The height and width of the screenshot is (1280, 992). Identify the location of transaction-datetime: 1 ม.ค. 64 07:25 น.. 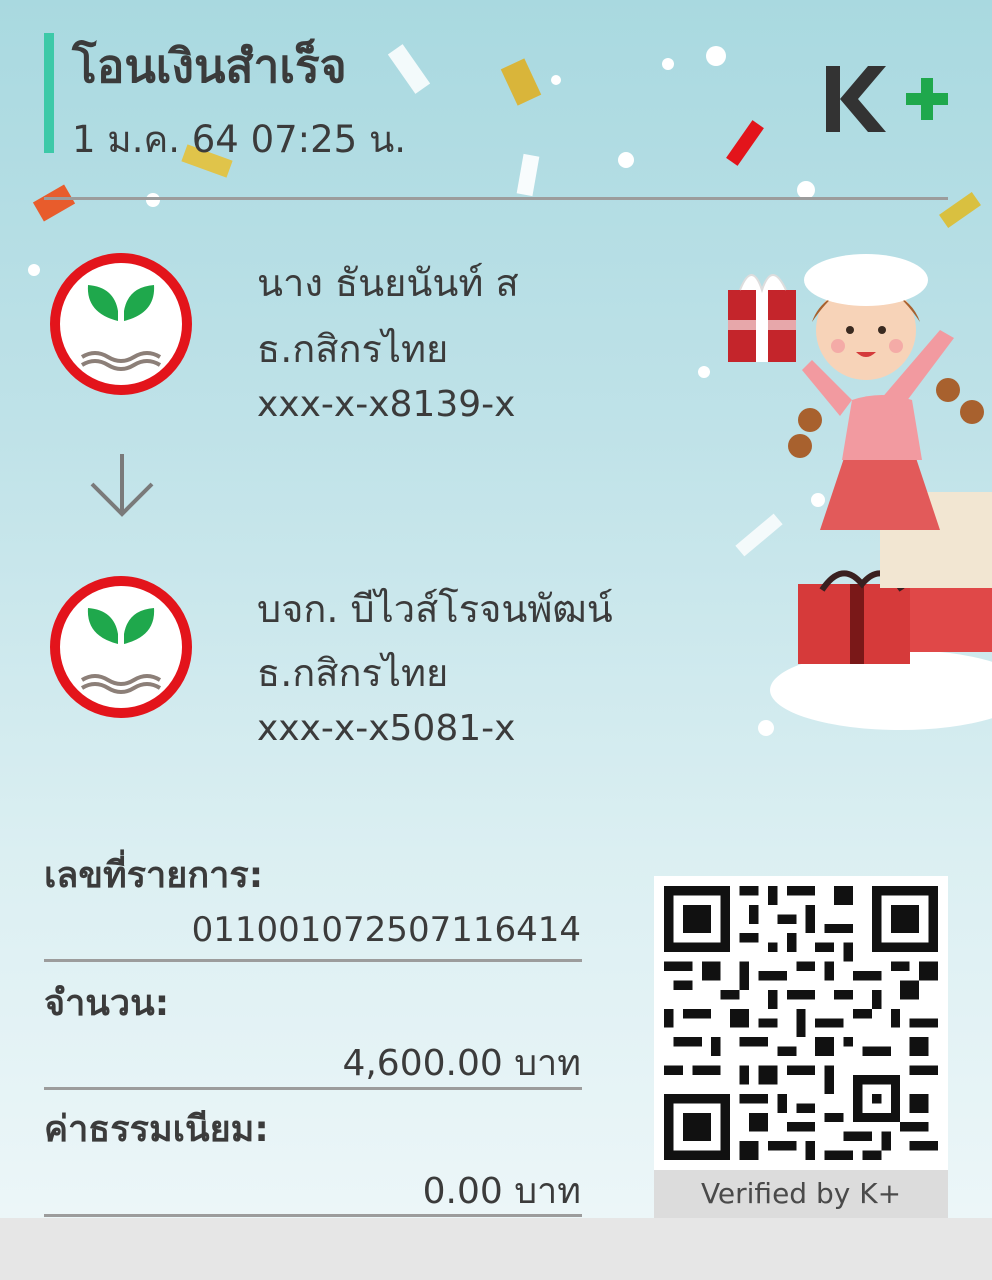
(239, 139).